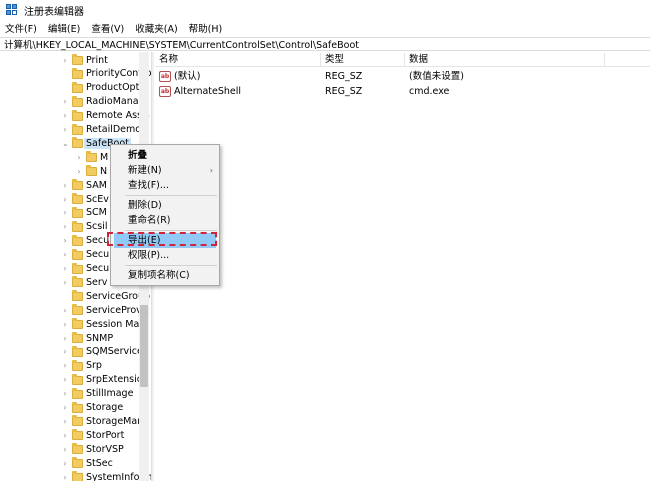  What do you see at coordinates (165, 155) in the screenshot?
I see `menu-item-collapse: 折叠` at bounding box center [165, 155].